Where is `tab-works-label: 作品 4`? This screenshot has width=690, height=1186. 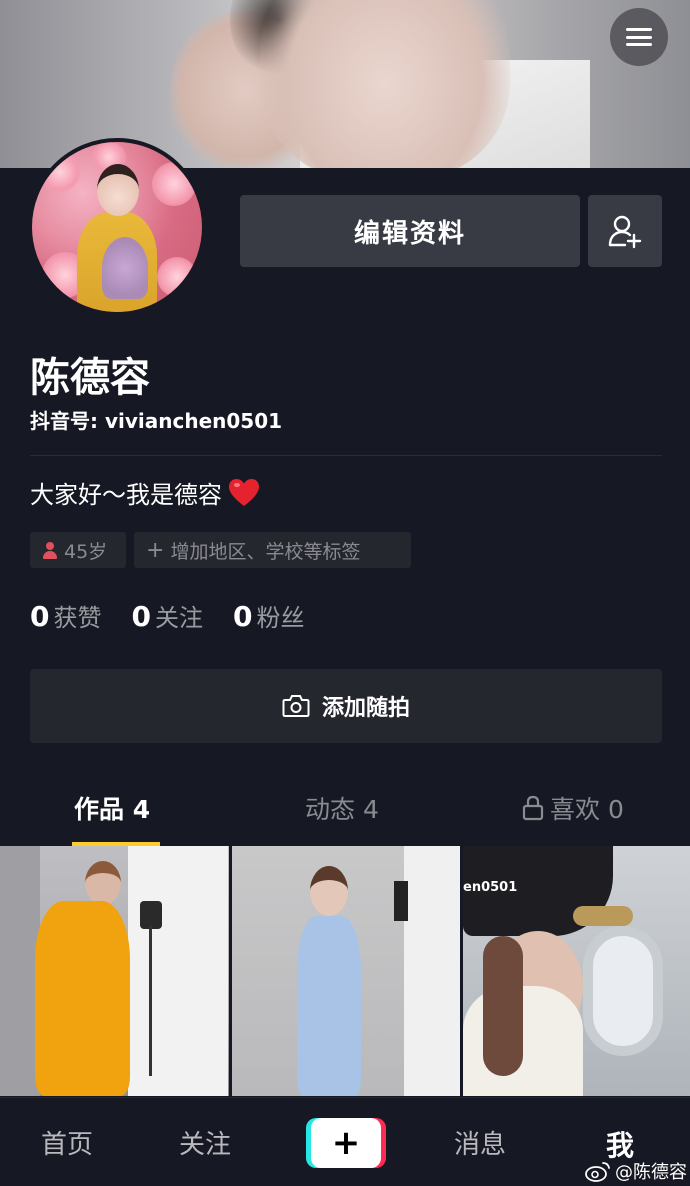 tab-works-label: 作品 4 is located at coordinates (112, 809).